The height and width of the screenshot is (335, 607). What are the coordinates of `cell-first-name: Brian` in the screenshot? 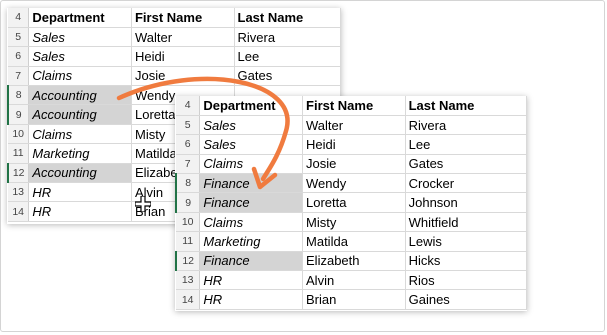 It's located at (354, 299).